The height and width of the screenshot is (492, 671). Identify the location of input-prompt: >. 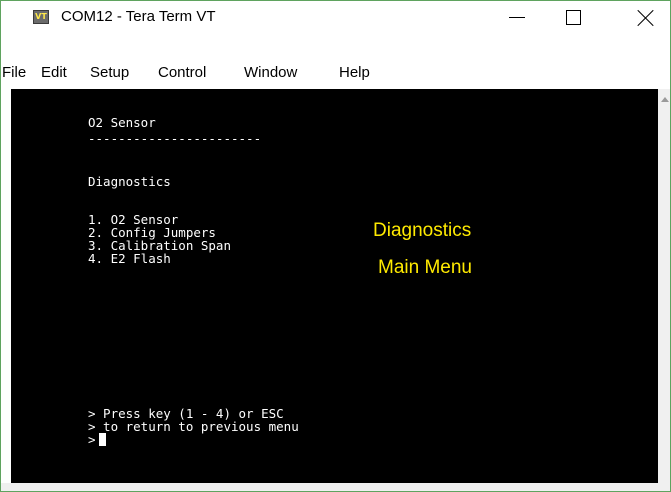
(97, 439).